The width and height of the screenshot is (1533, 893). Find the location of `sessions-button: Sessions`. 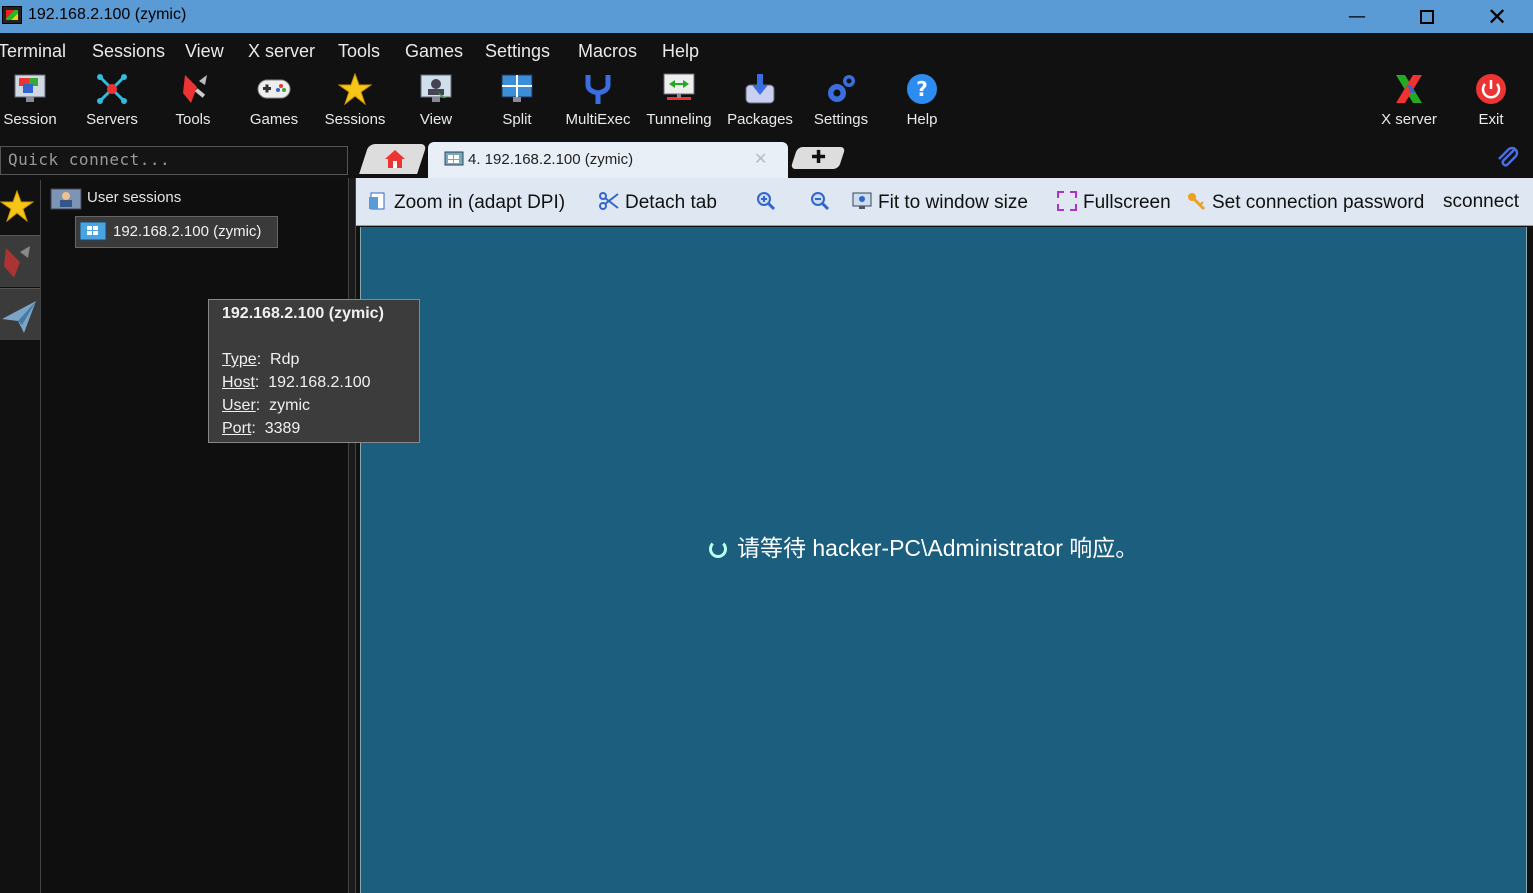

sessions-button: Sessions is located at coordinates (355, 101).